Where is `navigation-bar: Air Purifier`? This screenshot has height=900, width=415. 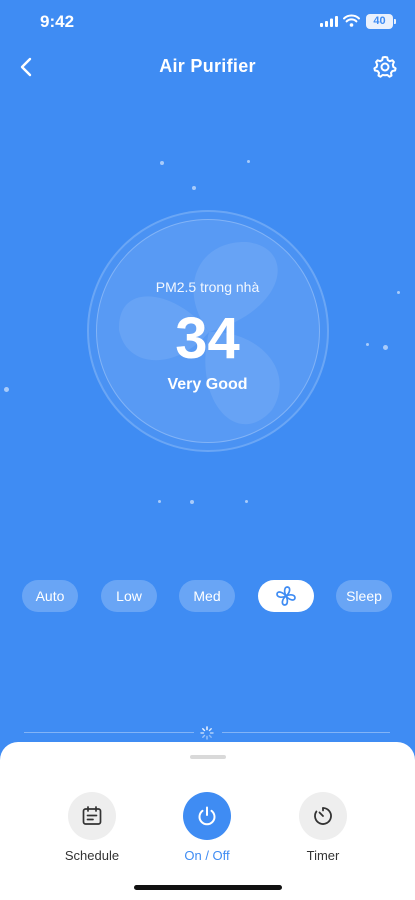 navigation-bar: Air Purifier is located at coordinates (207, 66).